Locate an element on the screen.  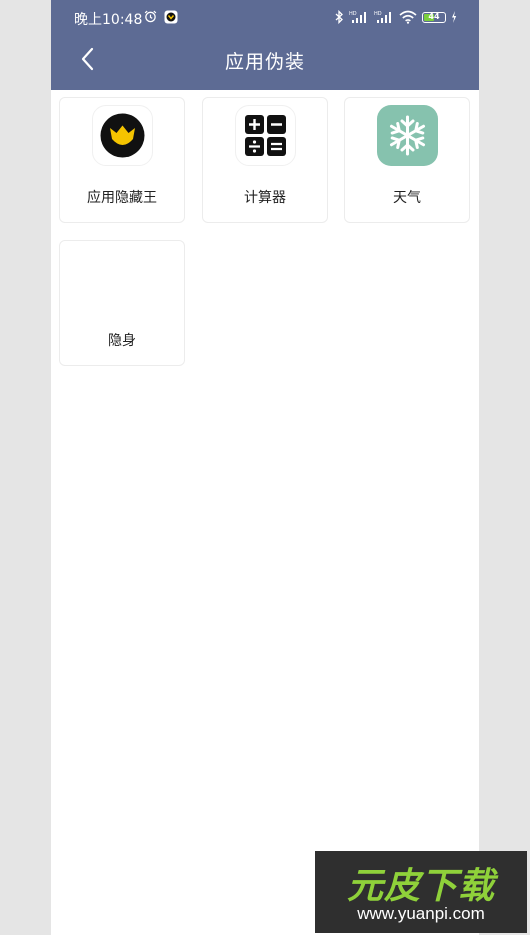
battery-level: 44 is located at coordinates (434, 16).